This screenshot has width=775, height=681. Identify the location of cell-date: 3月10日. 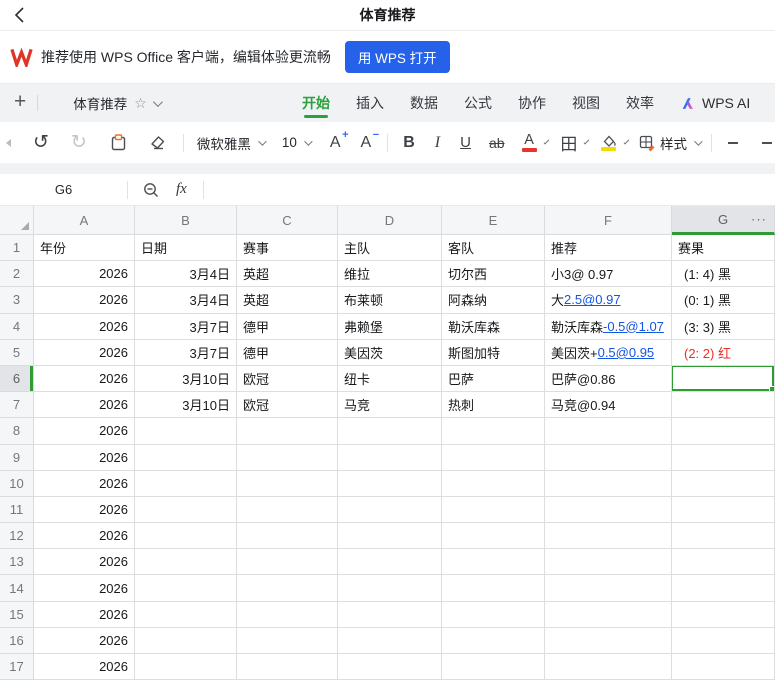
(186, 379).